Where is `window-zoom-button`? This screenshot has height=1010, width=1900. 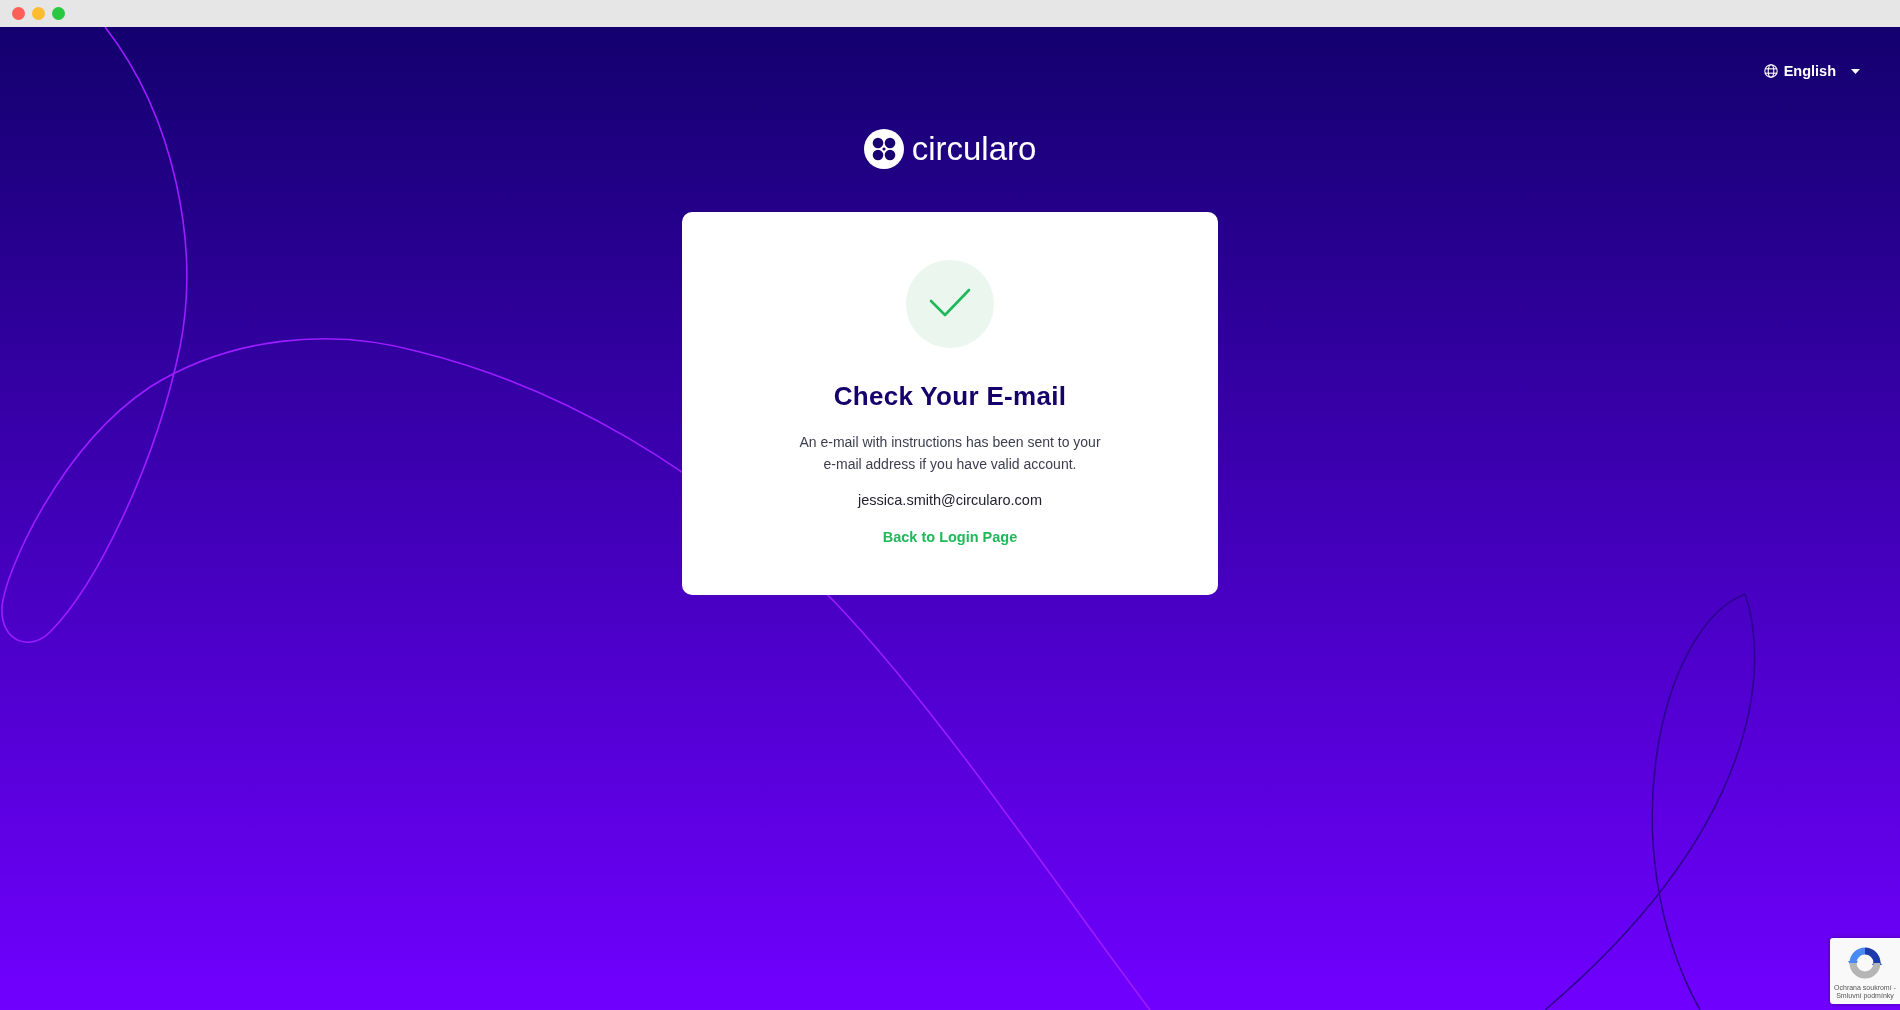 window-zoom-button is located at coordinates (58, 13).